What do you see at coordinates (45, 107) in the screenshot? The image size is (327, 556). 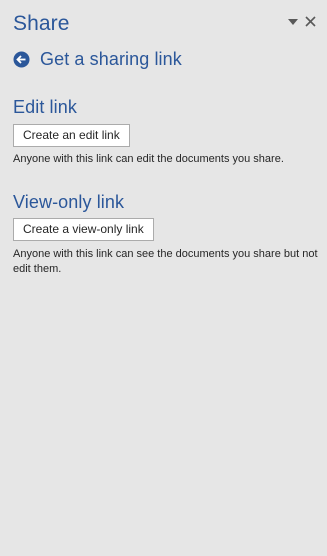 I see `edit-link-heading: Edit link` at bounding box center [45, 107].